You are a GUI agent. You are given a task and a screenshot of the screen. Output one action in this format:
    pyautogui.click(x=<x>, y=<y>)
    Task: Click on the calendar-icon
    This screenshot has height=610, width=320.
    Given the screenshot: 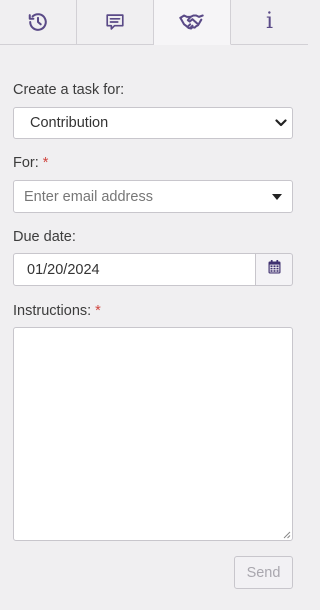 What is the action you would take?
    pyautogui.click(x=274, y=269)
    